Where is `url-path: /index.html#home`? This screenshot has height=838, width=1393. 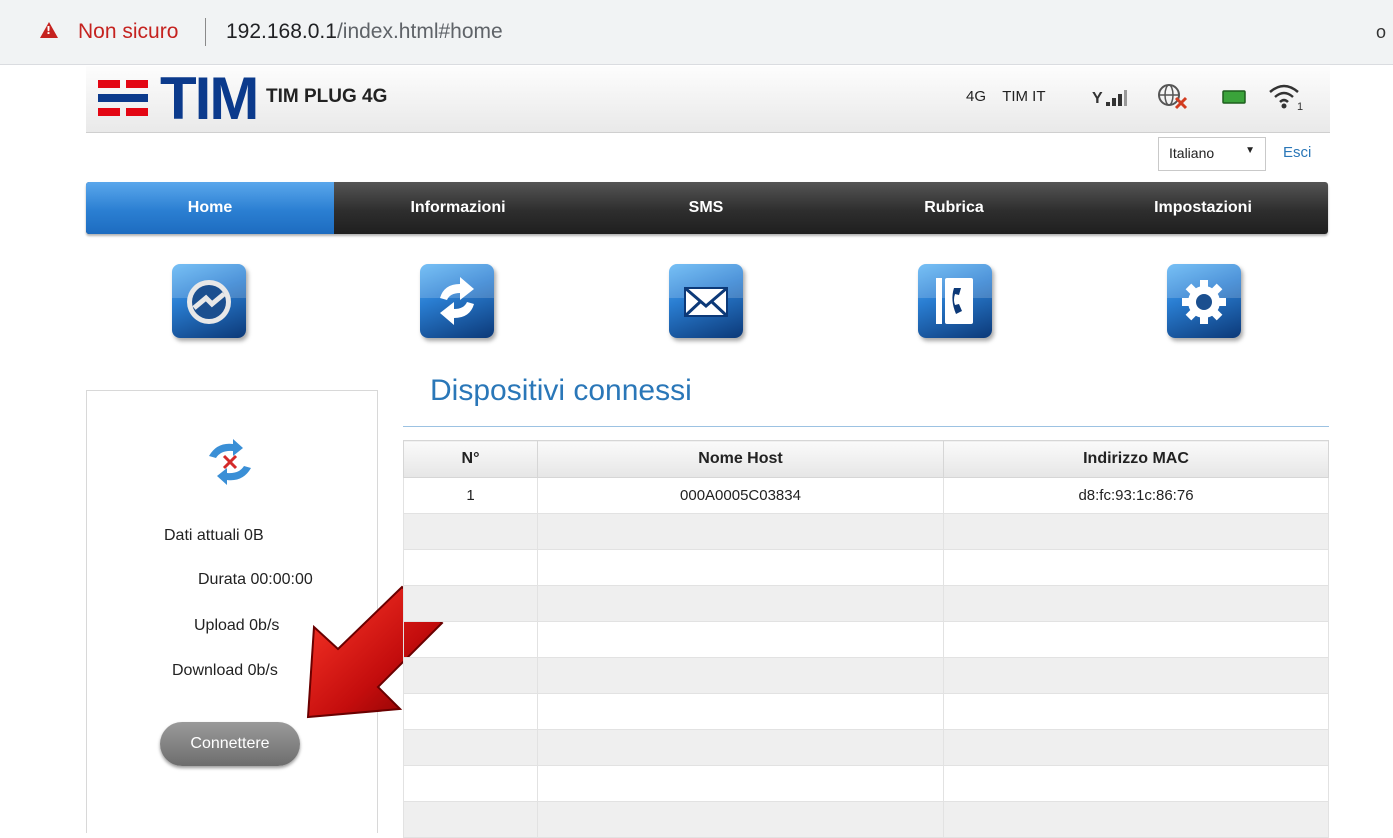 url-path: /index.html#home is located at coordinates (419, 31).